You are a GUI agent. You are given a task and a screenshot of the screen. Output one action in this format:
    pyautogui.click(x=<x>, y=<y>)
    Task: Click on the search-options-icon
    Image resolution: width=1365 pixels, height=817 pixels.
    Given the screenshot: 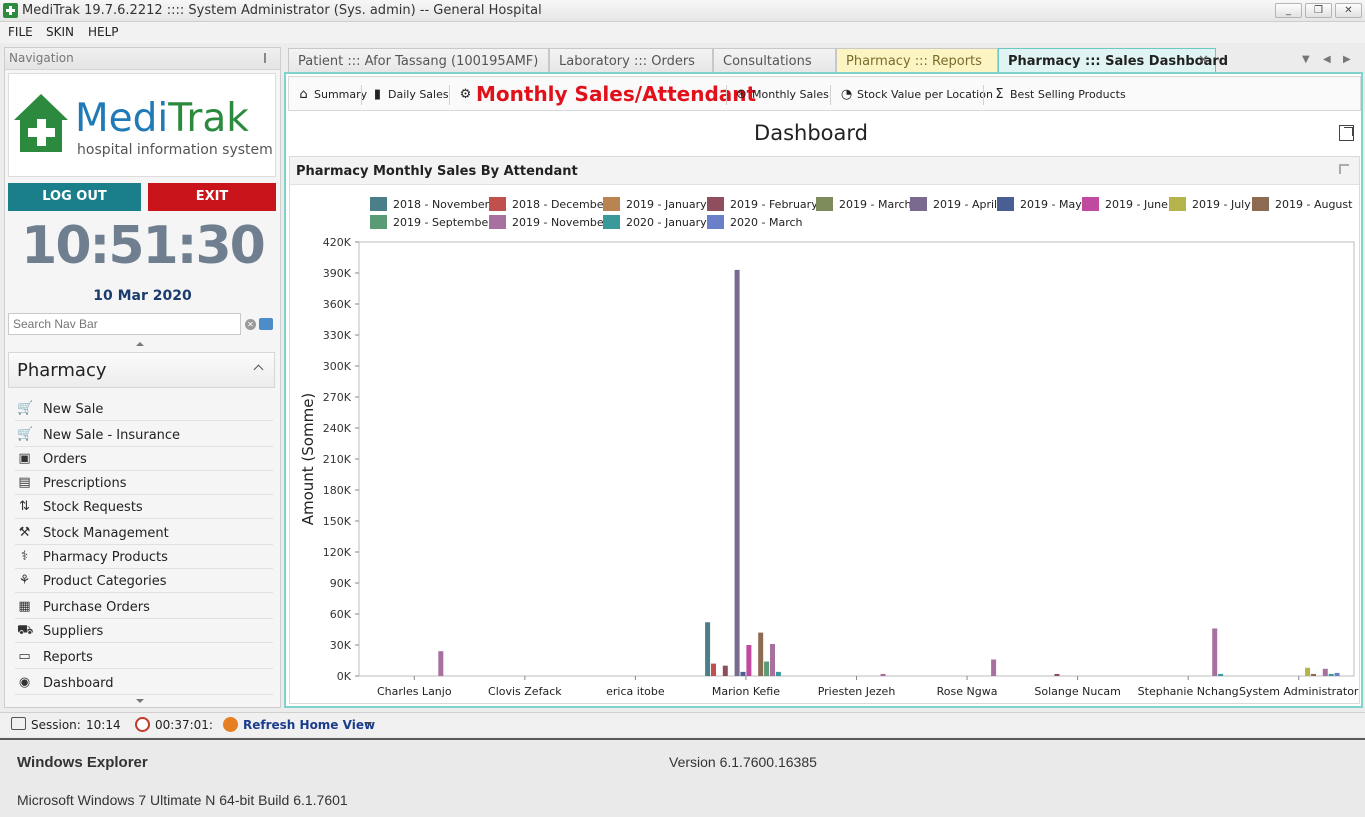 What is the action you would take?
    pyautogui.click(x=266, y=324)
    